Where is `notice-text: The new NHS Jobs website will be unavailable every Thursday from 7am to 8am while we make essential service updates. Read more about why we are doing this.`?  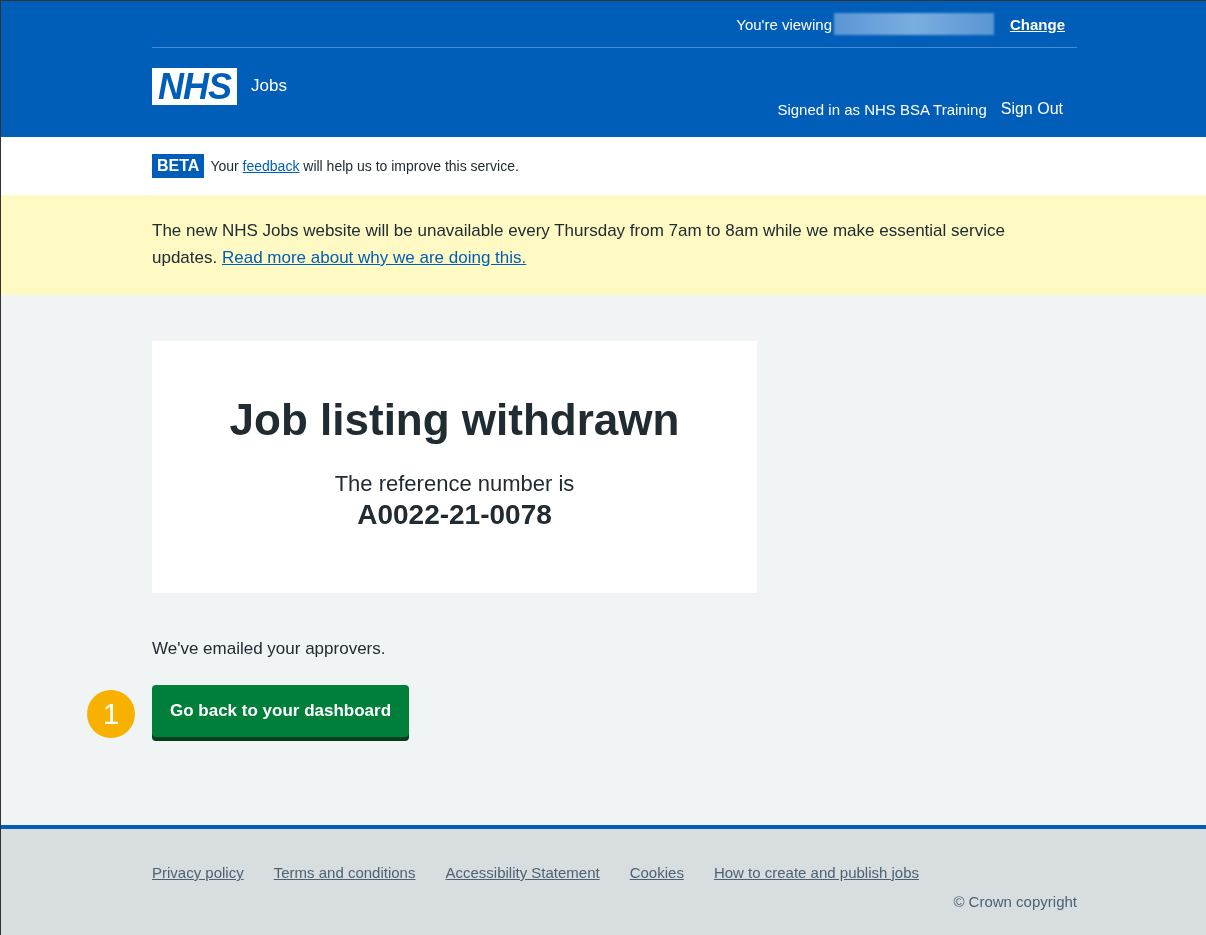
notice-text: The new NHS Jobs website will be unavailable every Thursday from 7am to 8am while we make essential service updates. Read more about why we are doing this. is located at coordinates (579, 244).